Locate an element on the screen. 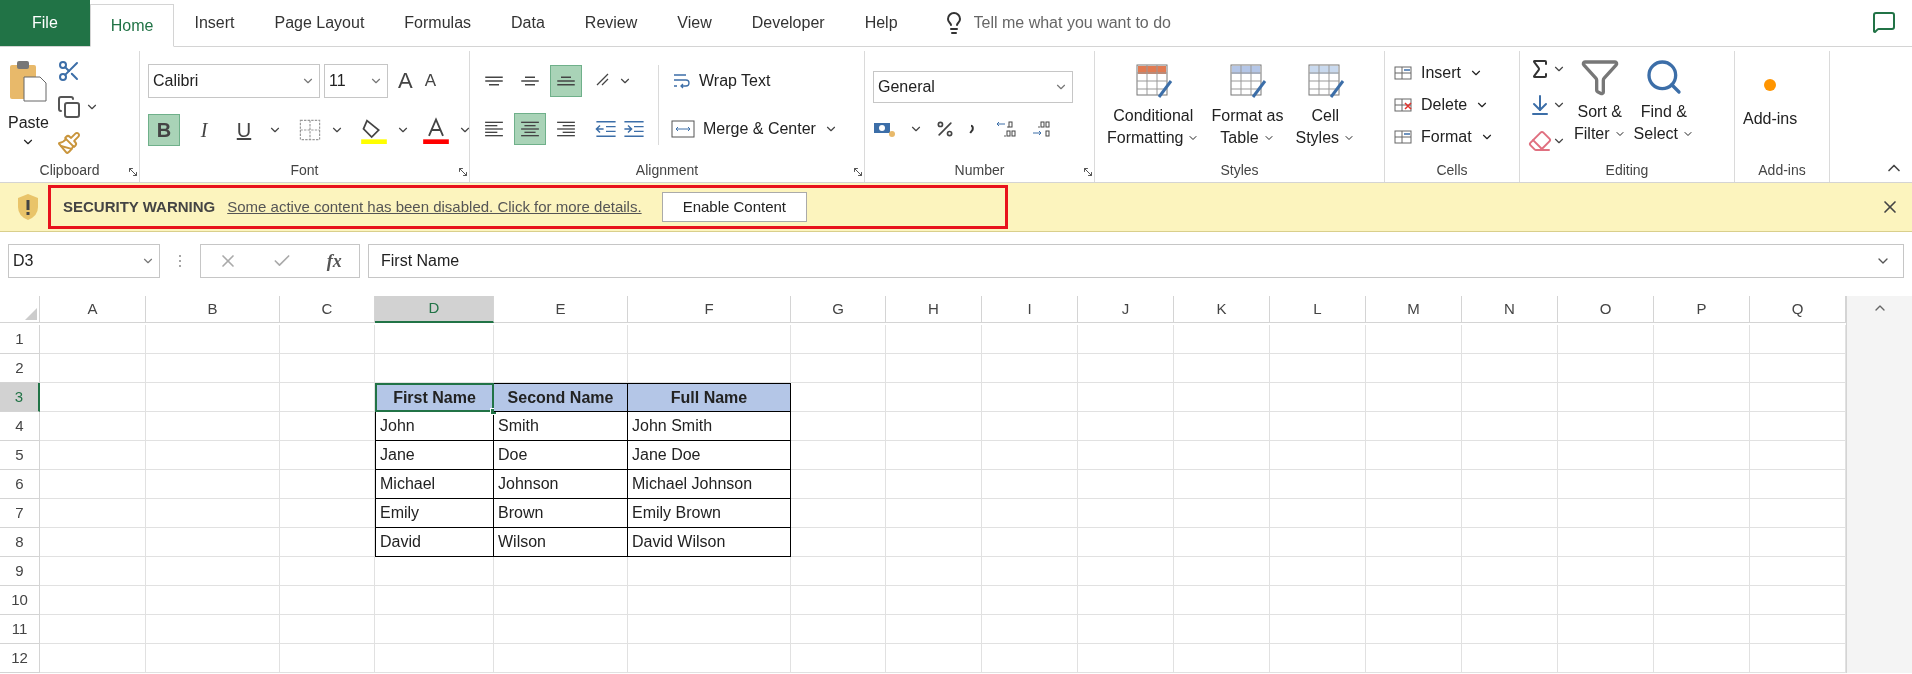  tell-me-field: Tell me what you want to do is located at coordinates (1123, 23).